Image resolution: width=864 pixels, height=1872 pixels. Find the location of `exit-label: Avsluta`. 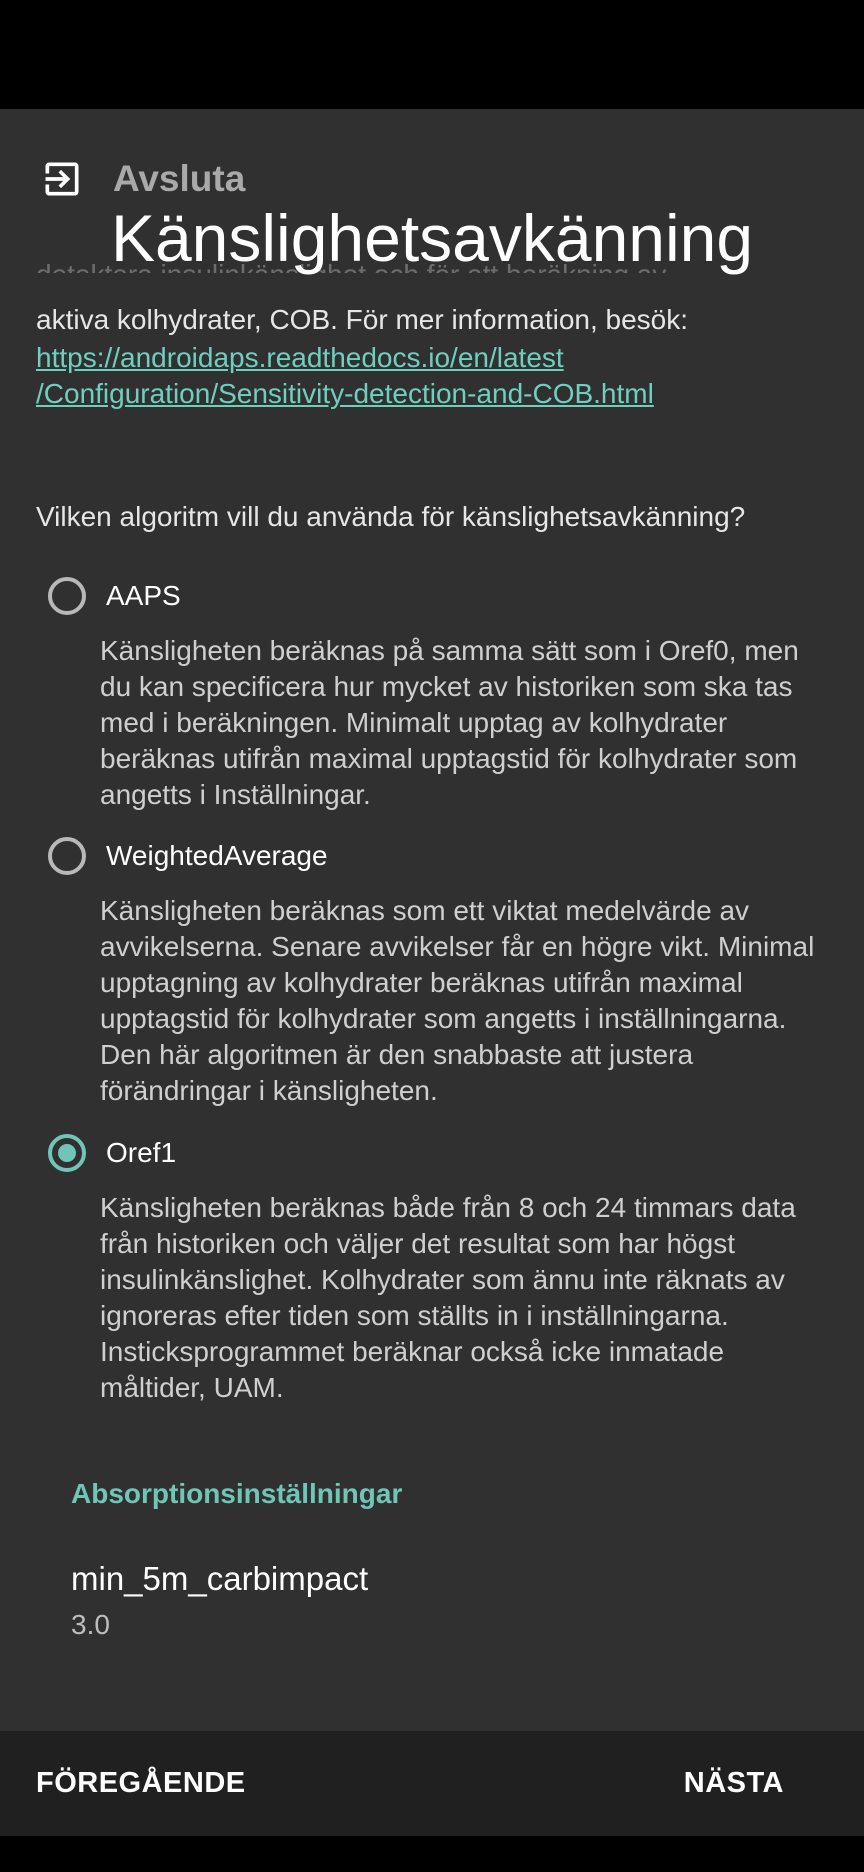

exit-label: Avsluta is located at coordinates (179, 178).